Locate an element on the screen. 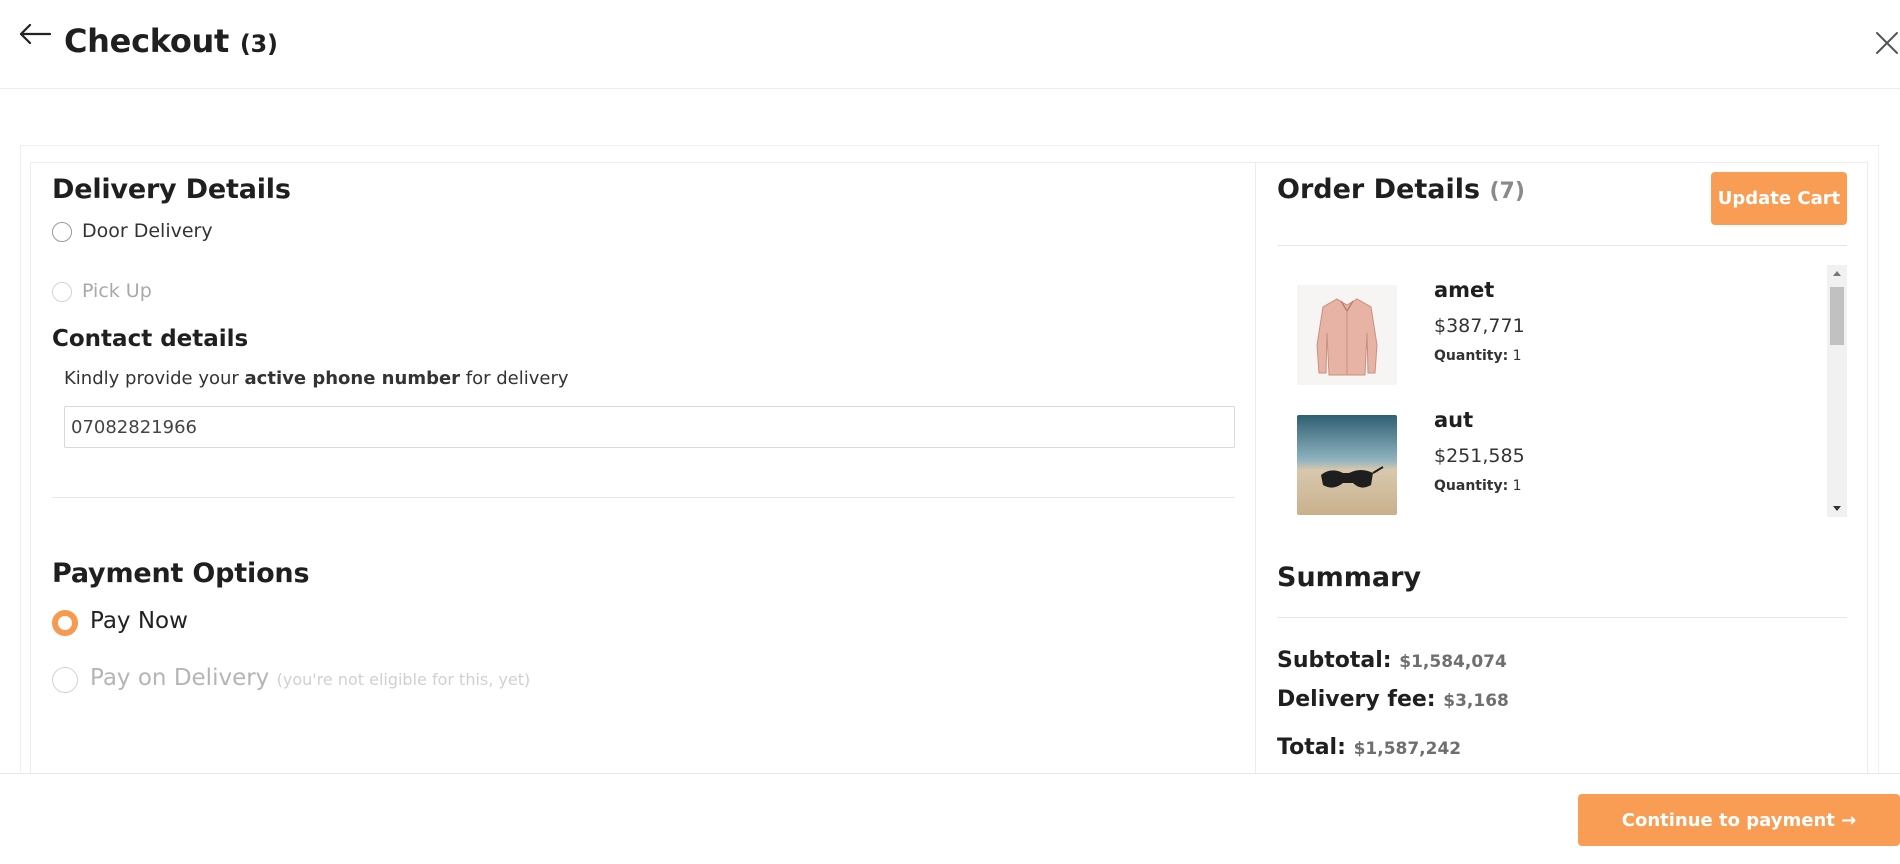 Image resolution: width=1900 pixels, height=864 pixels. section-divider is located at coordinates (643, 497).